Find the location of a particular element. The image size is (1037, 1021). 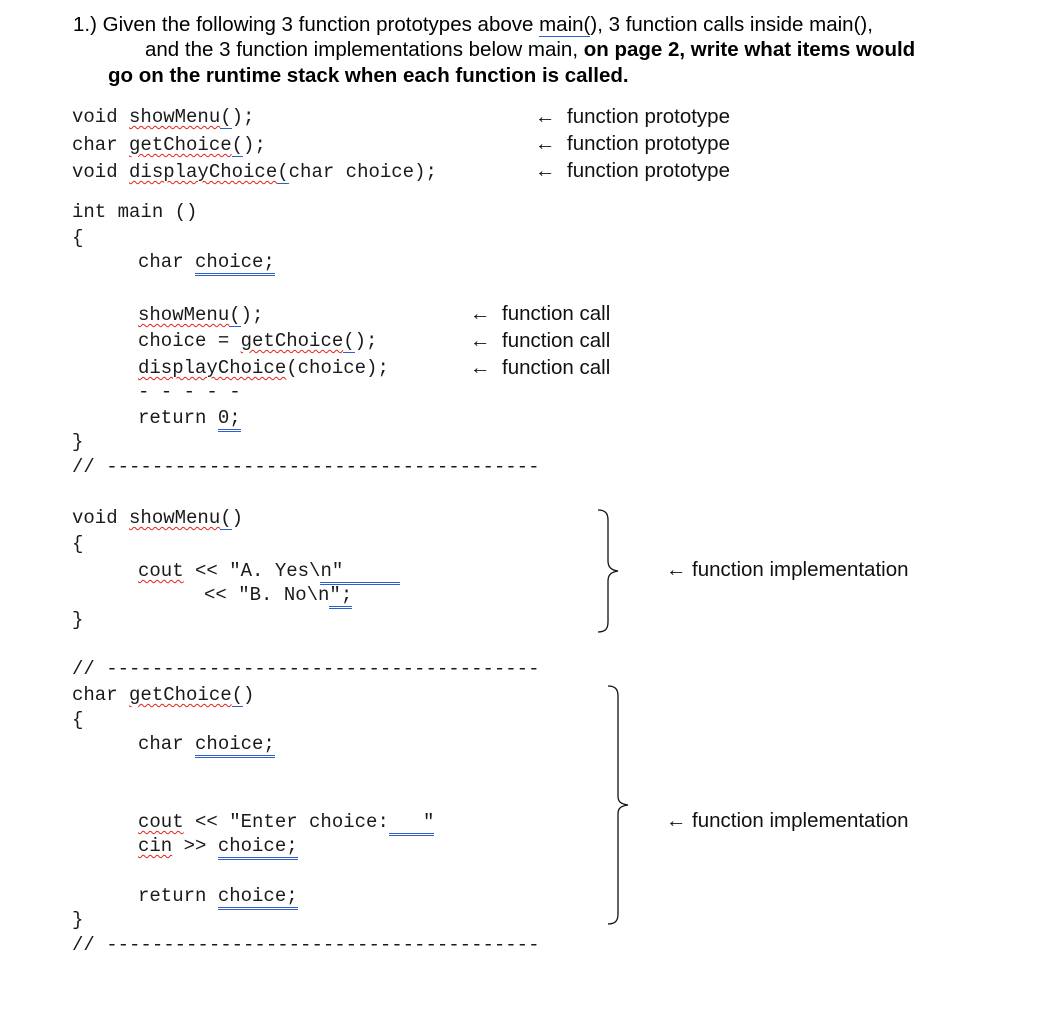

annotation-prototype-3: ← function prototype is located at coordinates (632, 170).